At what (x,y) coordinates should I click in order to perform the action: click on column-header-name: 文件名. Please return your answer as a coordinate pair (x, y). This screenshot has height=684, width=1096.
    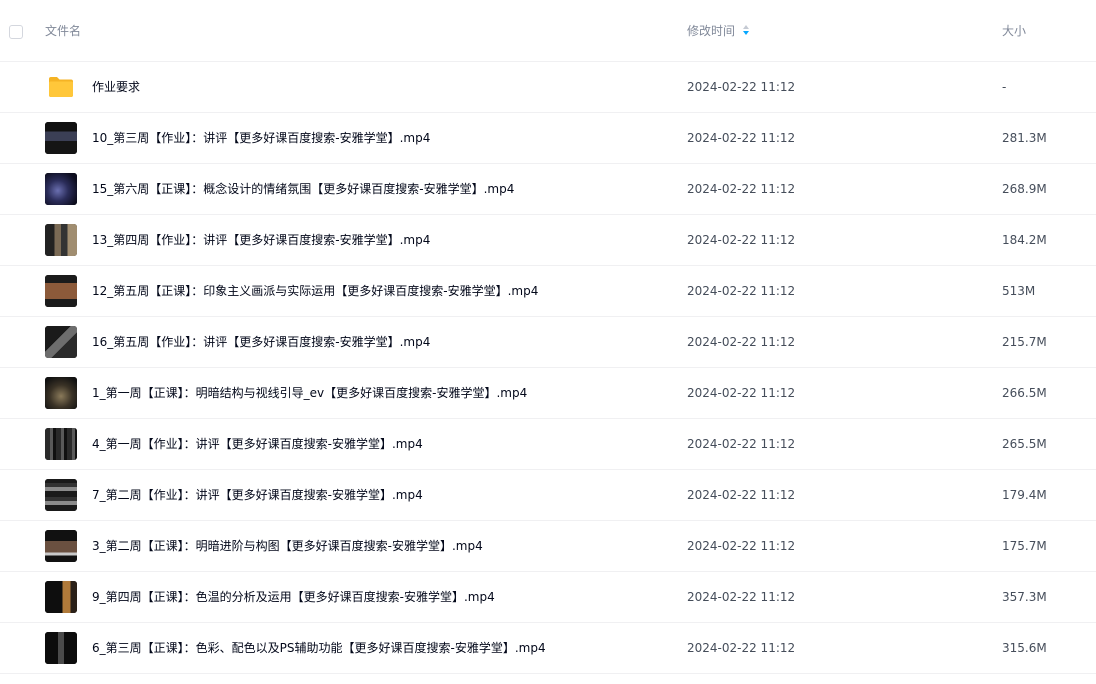
    Looking at the image, I should click on (63, 31).